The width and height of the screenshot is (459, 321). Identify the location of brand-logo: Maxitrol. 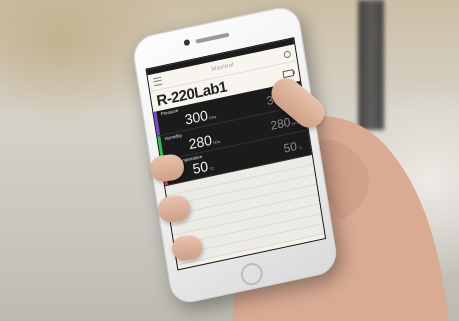
(223, 67).